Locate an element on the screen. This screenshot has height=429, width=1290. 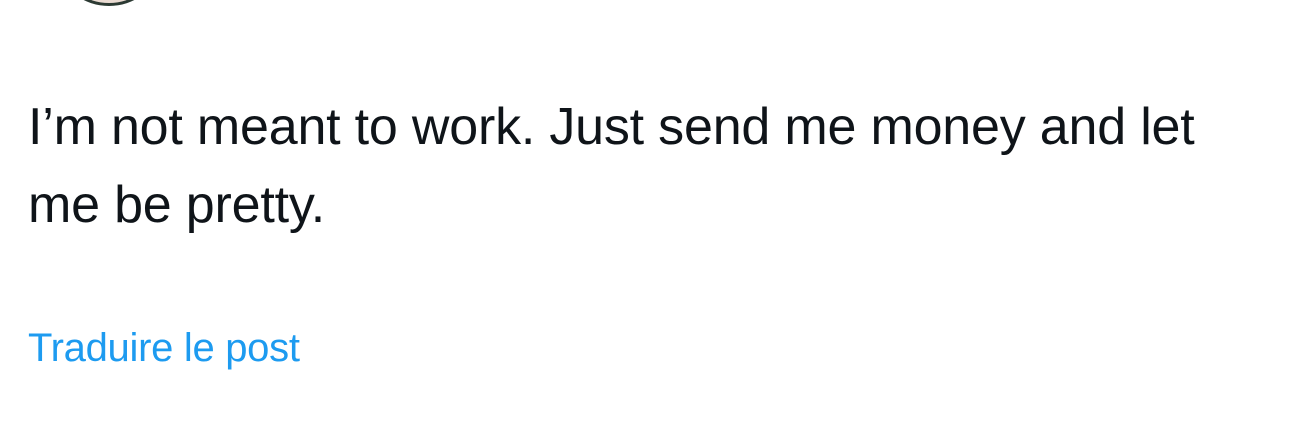
translate-post-link: Traduire le post is located at coordinates (164, 348).